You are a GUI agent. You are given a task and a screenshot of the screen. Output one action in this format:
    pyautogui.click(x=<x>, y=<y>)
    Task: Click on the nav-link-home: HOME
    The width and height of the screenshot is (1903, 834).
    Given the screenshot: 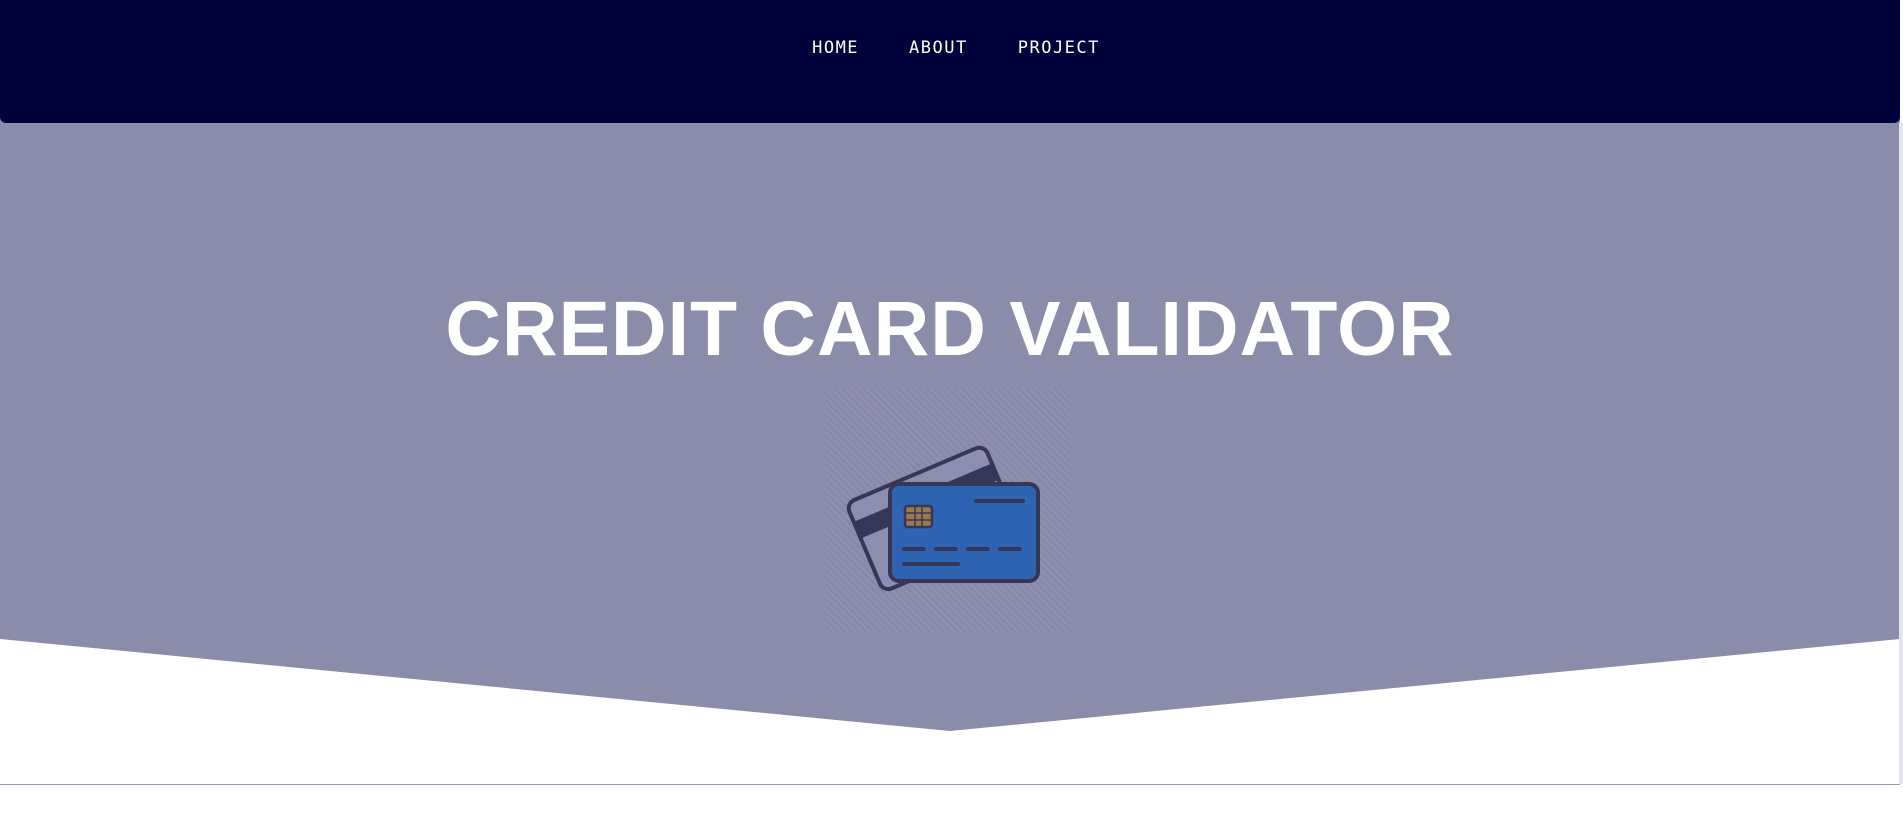 What is the action you would take?
    pyautogui.click(x=835, y=48)
    